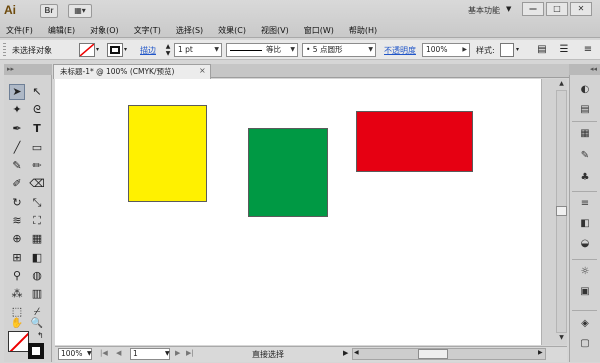 The image size is (600, 363). What do you see at coordinates (168, 50) in the screenshot?
I see `stroke-stepper: ▲ ▼` at bounding box center [168, 50].